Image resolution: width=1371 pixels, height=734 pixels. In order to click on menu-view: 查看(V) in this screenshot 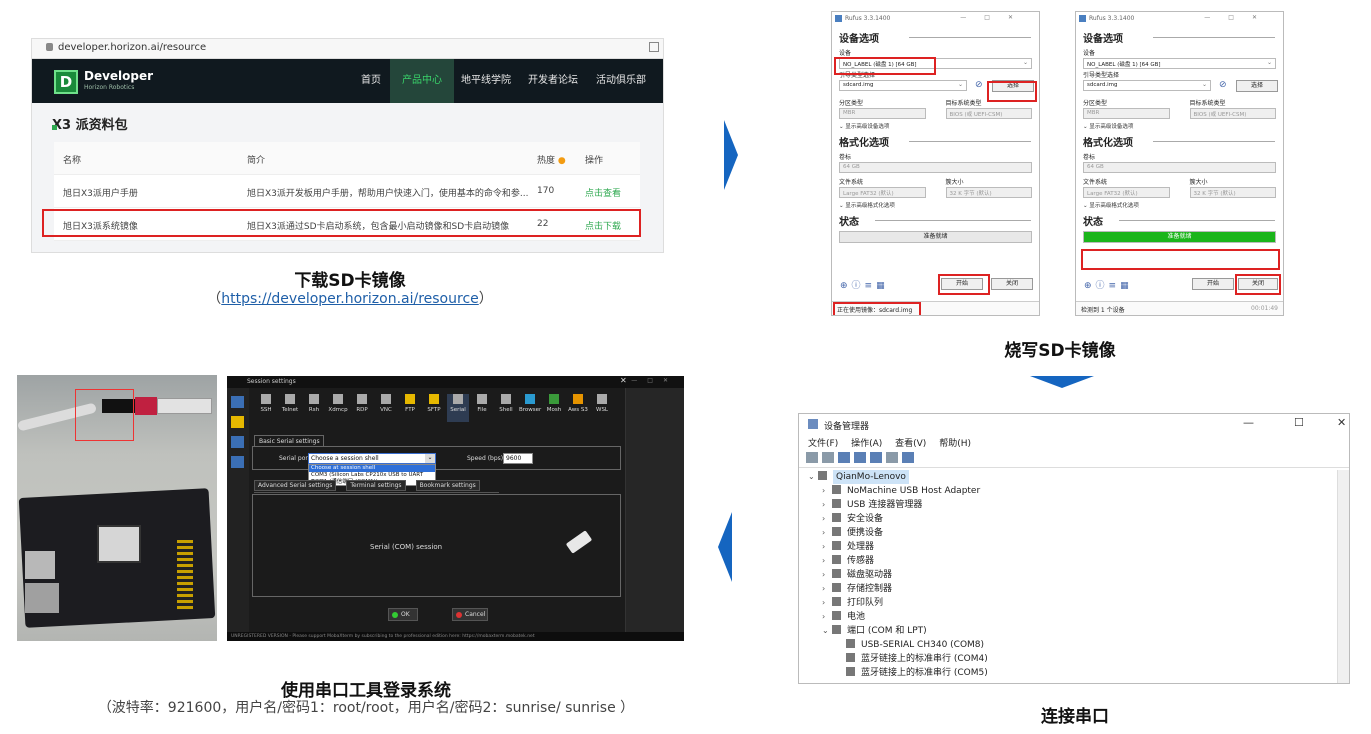, I will do `click(910, 444)`.